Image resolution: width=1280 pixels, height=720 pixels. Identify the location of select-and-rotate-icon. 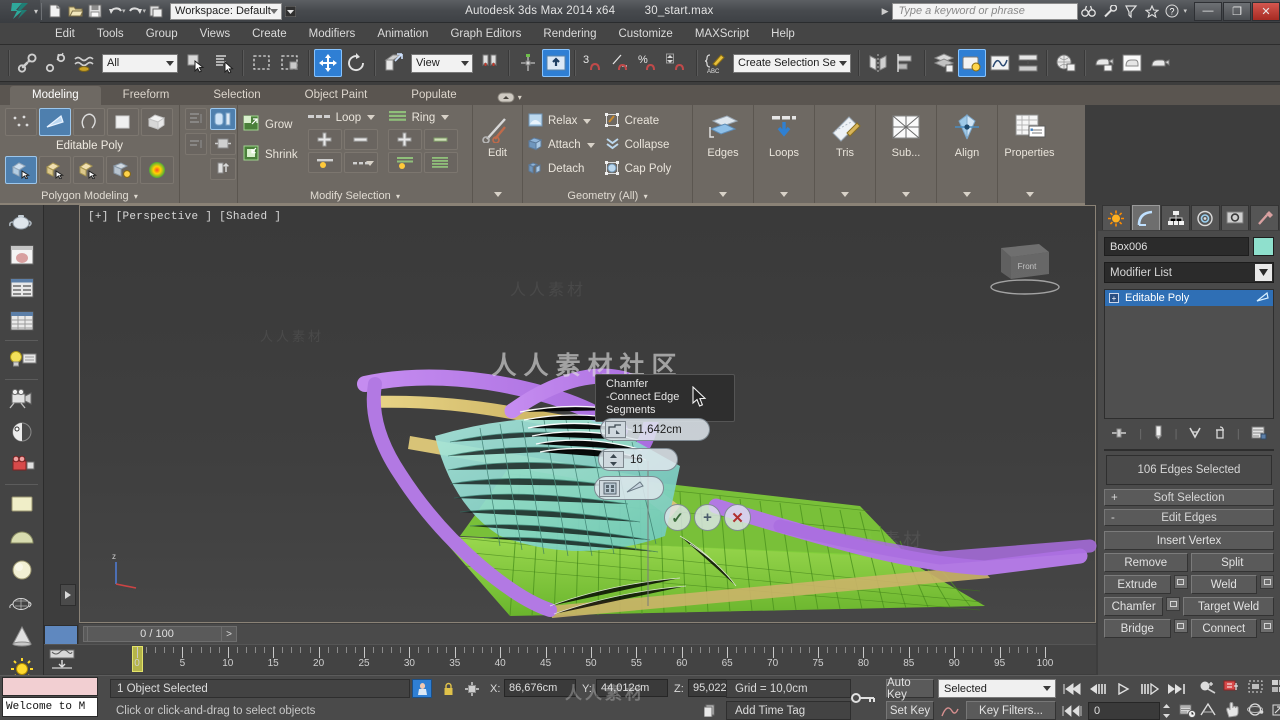
(356, 63).